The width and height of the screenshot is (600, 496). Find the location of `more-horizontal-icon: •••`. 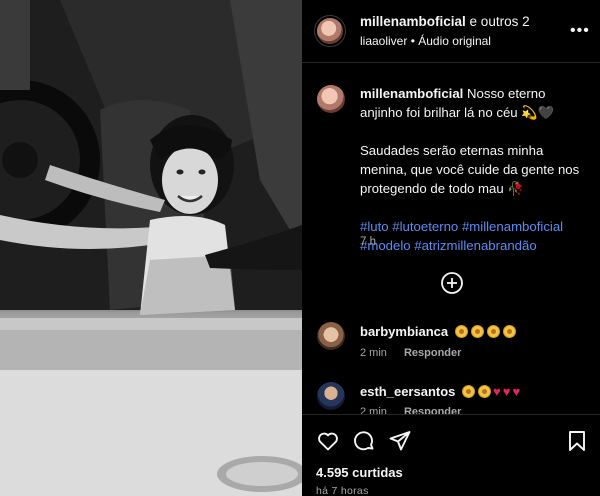

more-horizontal-icon: ••• is located at coordinates (580, 31).